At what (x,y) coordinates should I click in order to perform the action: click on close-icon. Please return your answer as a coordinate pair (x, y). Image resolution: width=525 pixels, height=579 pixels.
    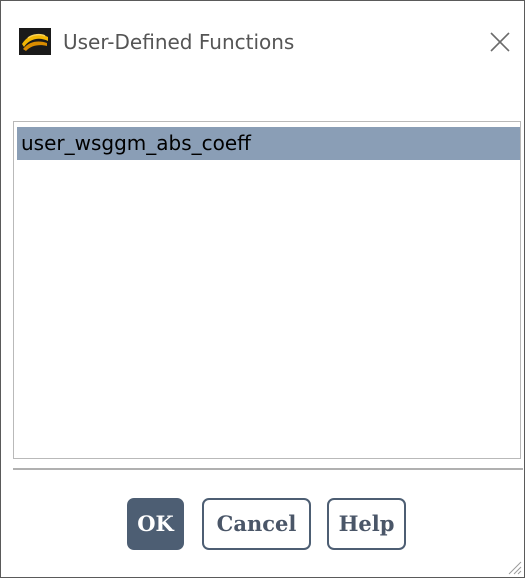
    Looking at the image, I should click on (500, 42).